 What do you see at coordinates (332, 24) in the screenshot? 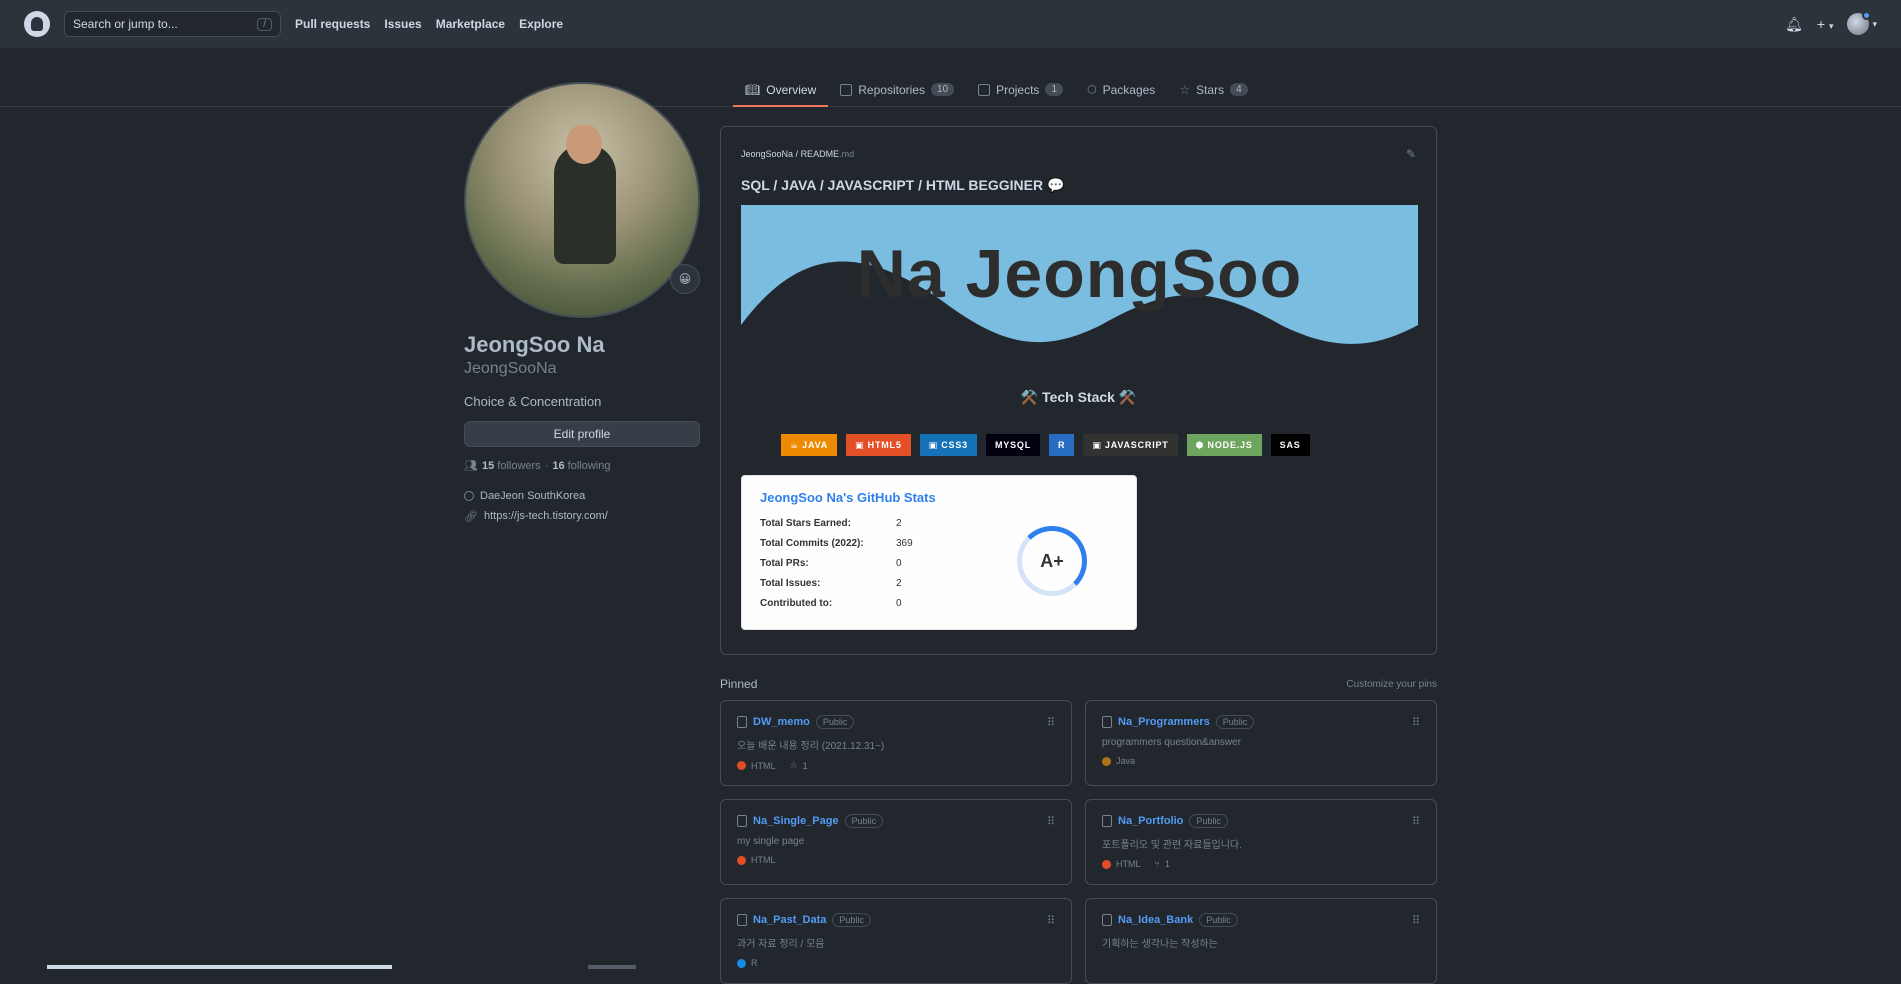
I see `nav-pull-requests: Pull requests` at bounding box center [332, 24].